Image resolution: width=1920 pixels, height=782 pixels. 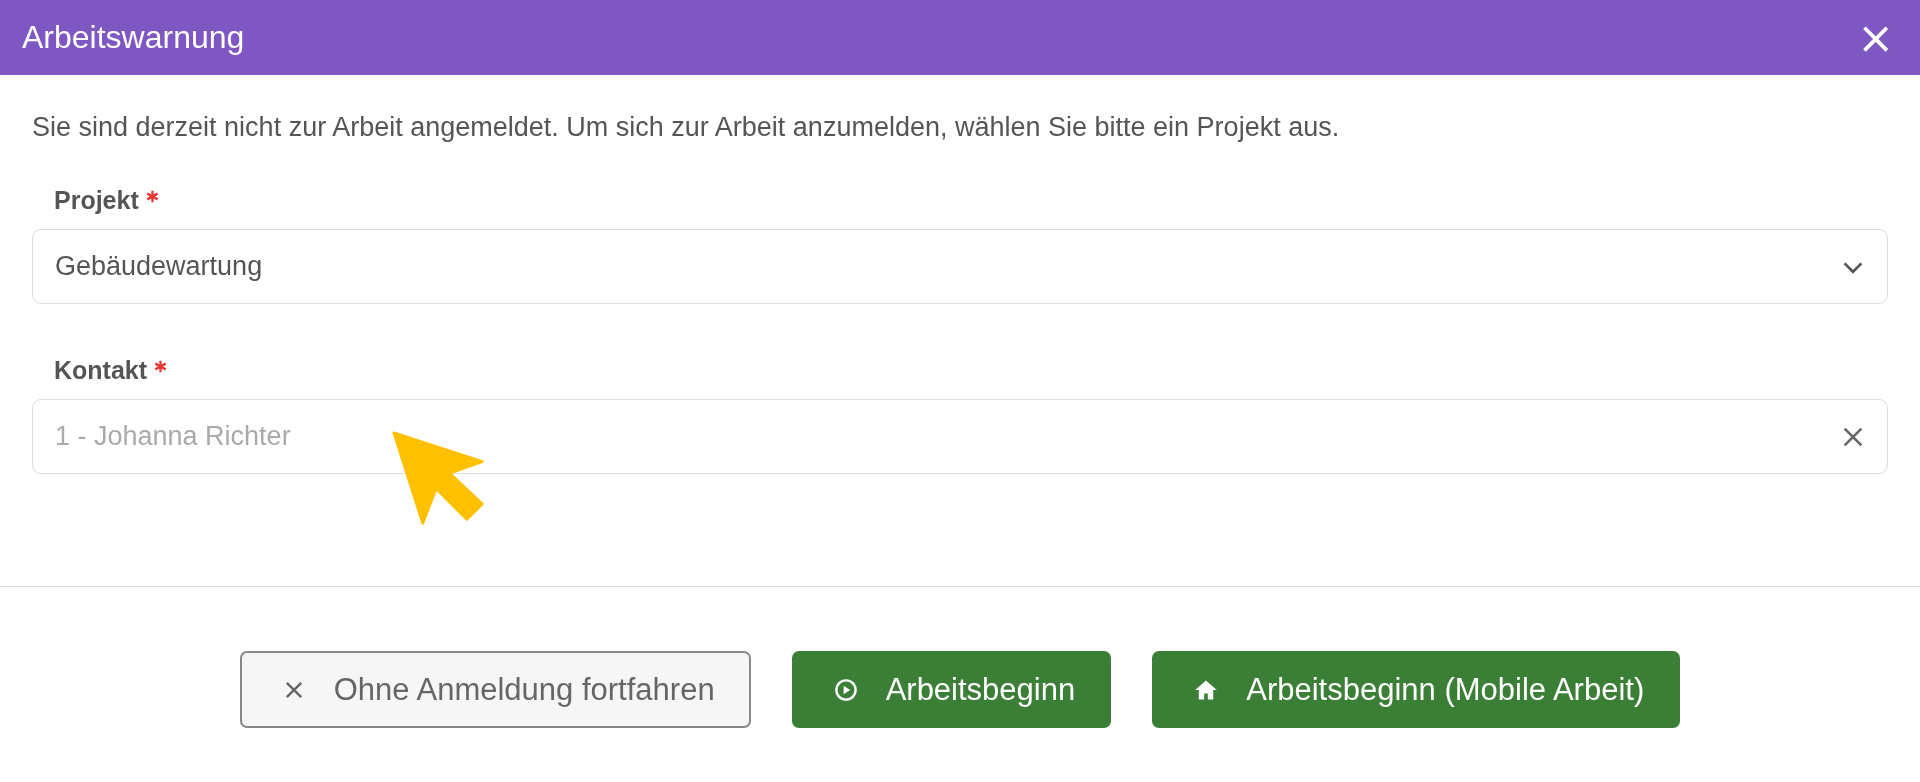 I want to click on action-button: Ohne Anmeldung fortfahren, so click(x=495, y=689).